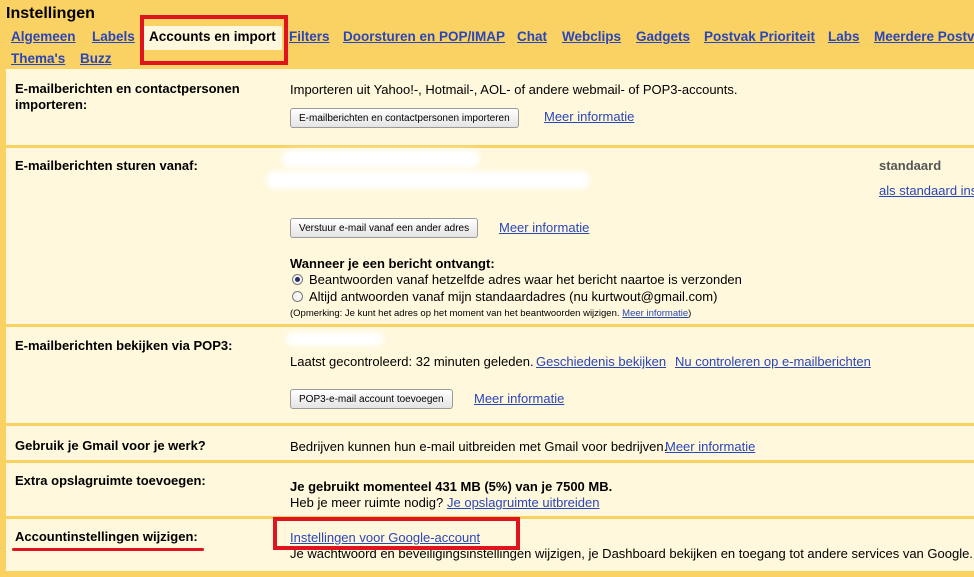 The width and height of the screenshot is (974, 577). Describe the element at coordinates (424, 36) in the screenshot. I see `tab-doorsturen: Doorsturen en POP/IMAP` at that location.